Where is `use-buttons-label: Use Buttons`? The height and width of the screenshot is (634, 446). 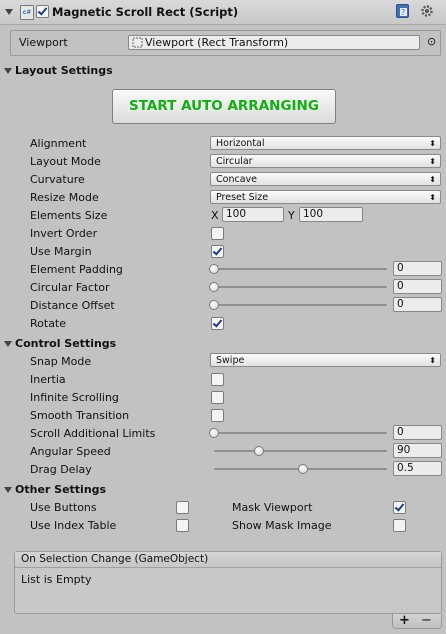
use-buttons-label: Use Buttons is located at coordinates (63, 507).